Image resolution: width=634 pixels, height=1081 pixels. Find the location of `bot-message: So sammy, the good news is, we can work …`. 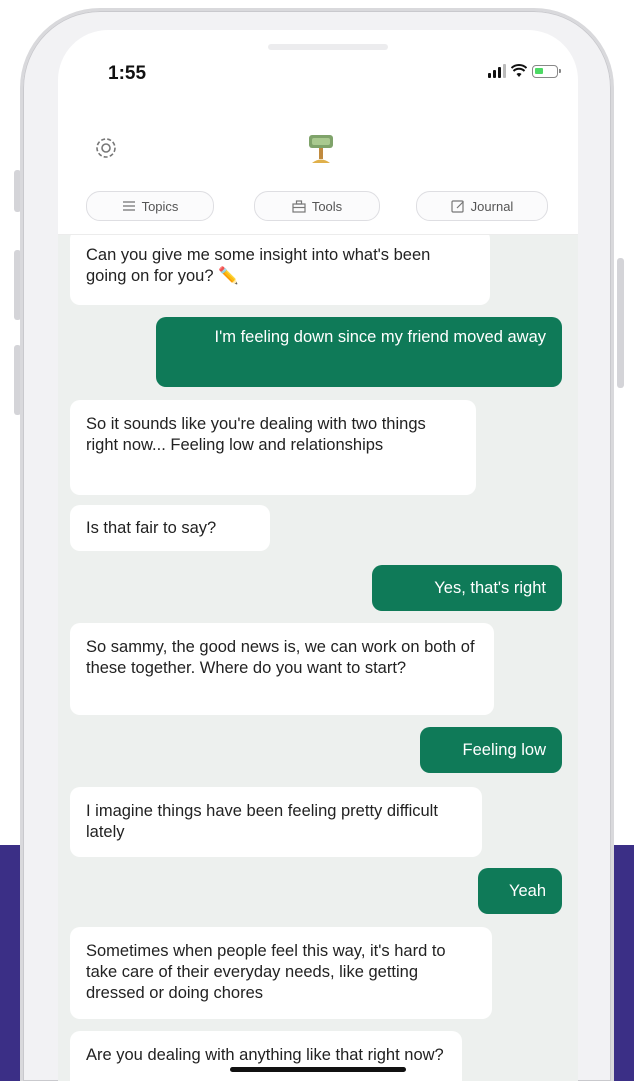

bot-message: So sammy, the good news is, we can work … is located at coordinates (282, 669).